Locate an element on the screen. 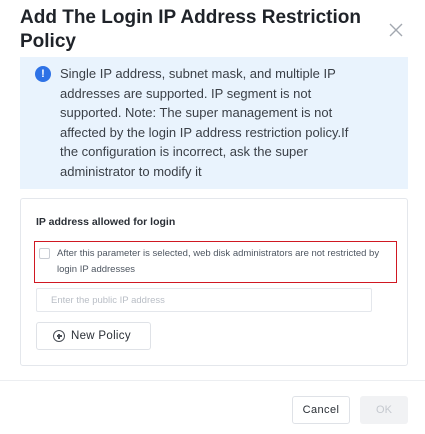  new-policy-label: New Policy is located at coordinates (101, 336).